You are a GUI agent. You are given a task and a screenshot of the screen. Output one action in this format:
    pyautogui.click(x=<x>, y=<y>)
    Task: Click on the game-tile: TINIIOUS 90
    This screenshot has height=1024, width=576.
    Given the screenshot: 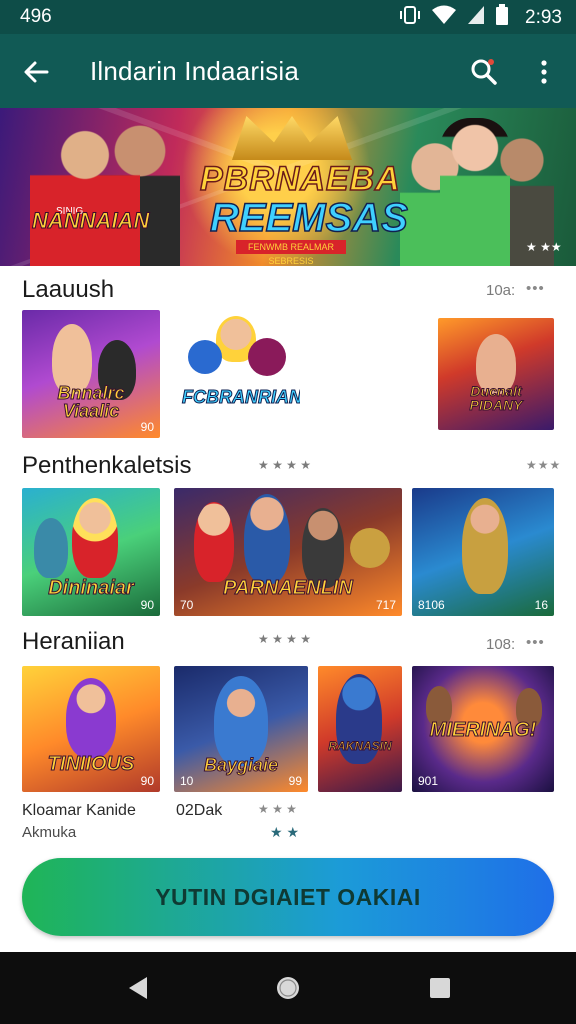 What is the action you would take?
    pyautogui.click(x=91, y=729)
    